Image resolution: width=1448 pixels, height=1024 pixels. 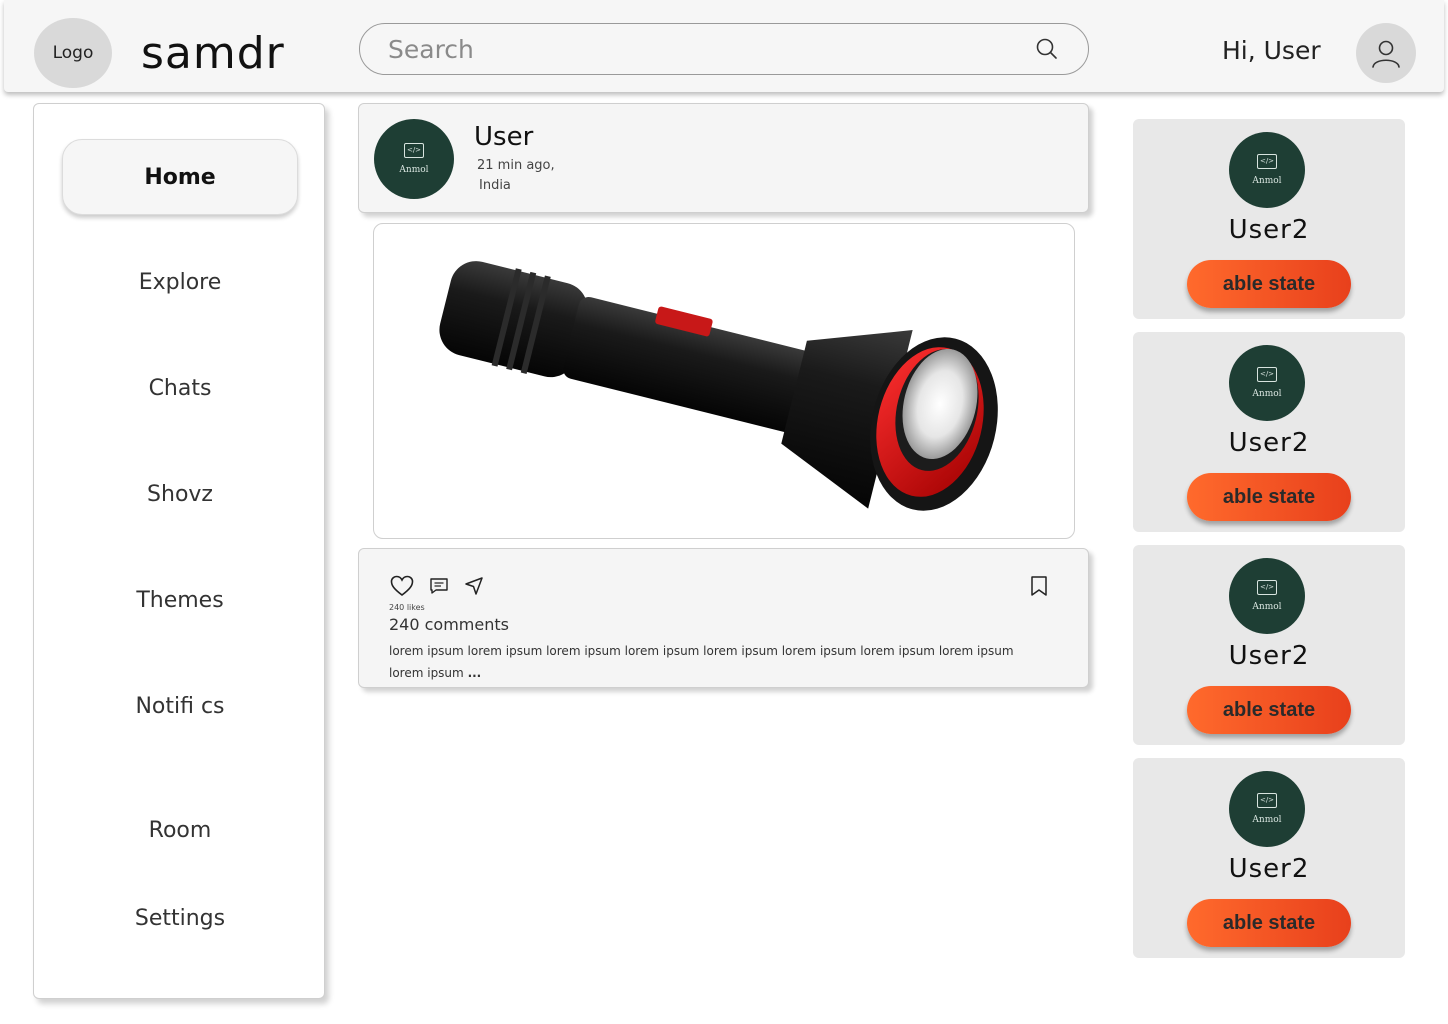 I want to click on logo: Logo, so click(x=73, y=53).